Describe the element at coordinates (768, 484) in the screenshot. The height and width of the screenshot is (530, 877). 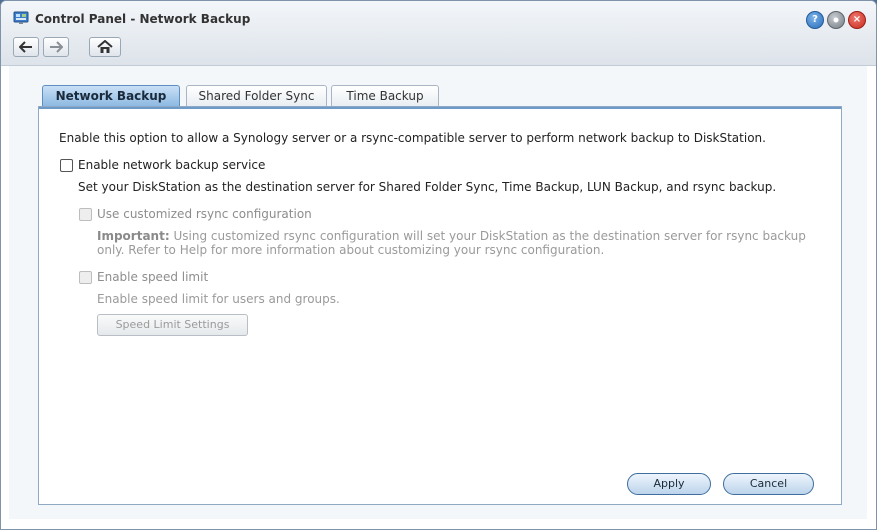
I see `cancel-button: Cancel` at that location.